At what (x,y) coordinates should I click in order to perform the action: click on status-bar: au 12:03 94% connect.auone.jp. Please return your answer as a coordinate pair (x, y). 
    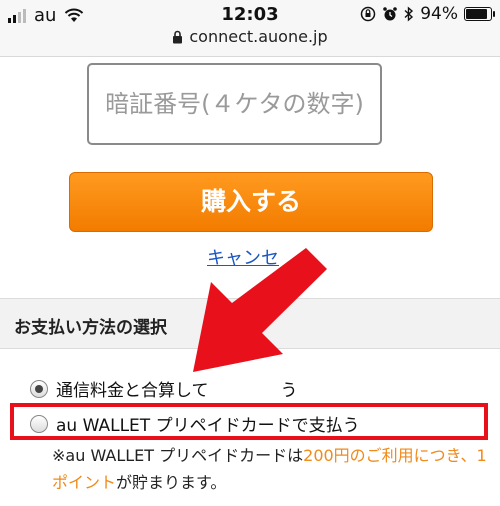
    Looking at the image, I should click on (250, 28).